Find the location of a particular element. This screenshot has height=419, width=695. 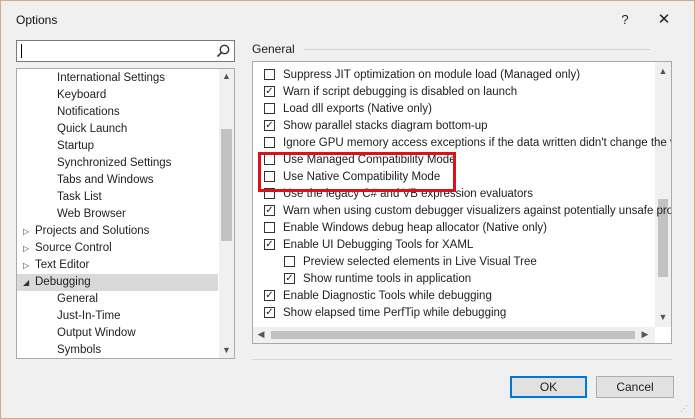

option-row: ✓ Show parallel stacks diagram bottom-up is located at coordinates (459, 126).